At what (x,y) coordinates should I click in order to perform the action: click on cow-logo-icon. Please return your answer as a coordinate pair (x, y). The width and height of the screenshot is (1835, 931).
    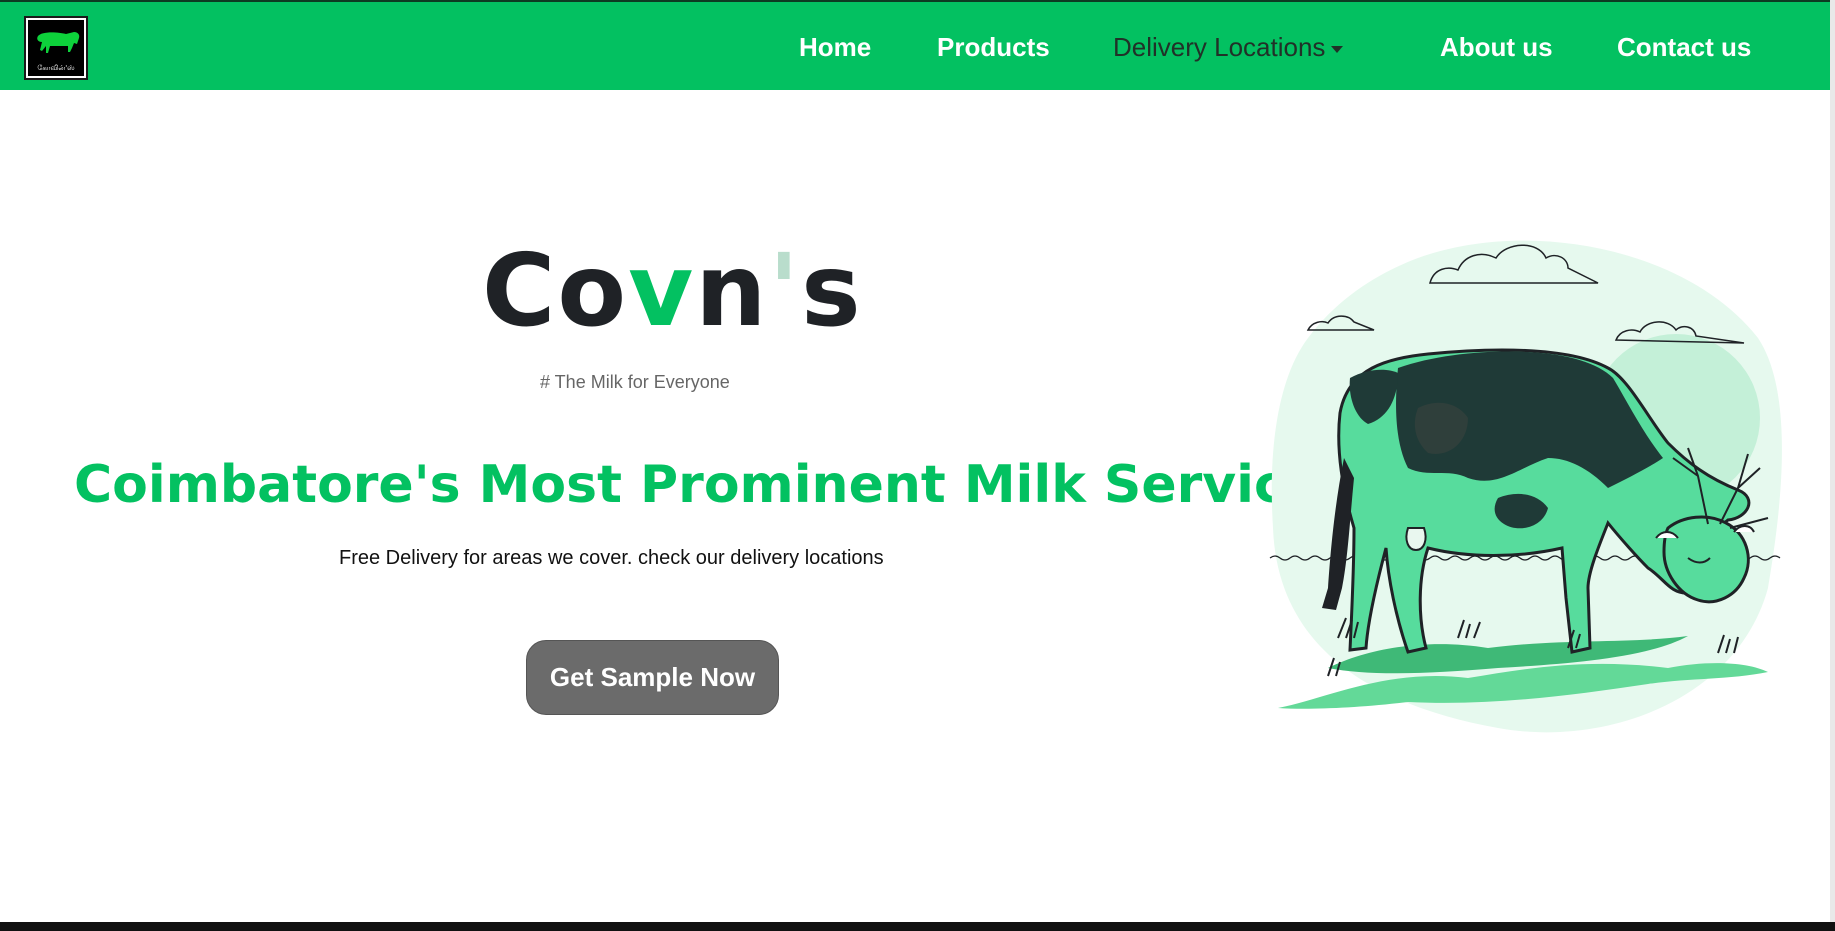
    Looking at the image, I should click on (58, 42).